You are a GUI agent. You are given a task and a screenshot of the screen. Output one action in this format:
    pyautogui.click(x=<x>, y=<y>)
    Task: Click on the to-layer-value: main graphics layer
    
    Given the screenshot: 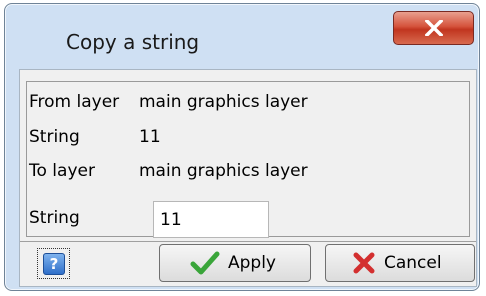 What is the action you would take?
    pyautogui.click(x=223, y=171)
    